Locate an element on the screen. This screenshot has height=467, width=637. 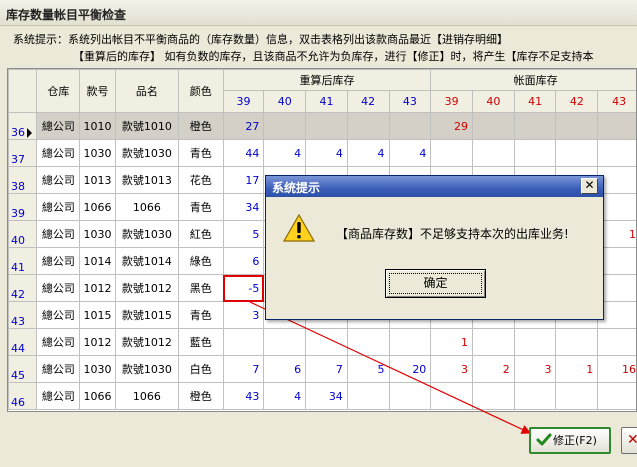
cell-color: 花色 is located at coordinates (200, 180).